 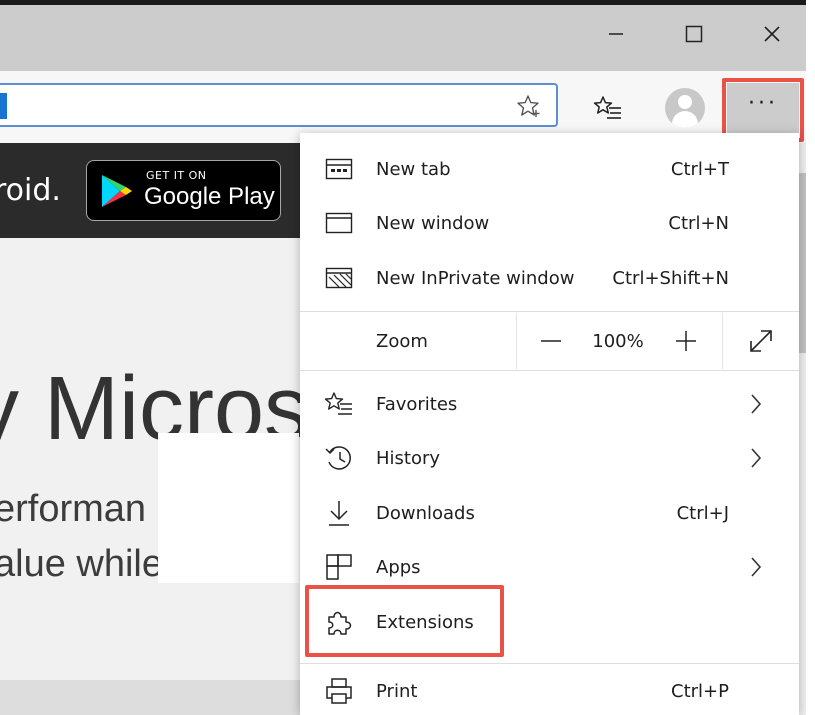 I want to click on zoom-row: Zoom 100%, so click(x=549, y=341).